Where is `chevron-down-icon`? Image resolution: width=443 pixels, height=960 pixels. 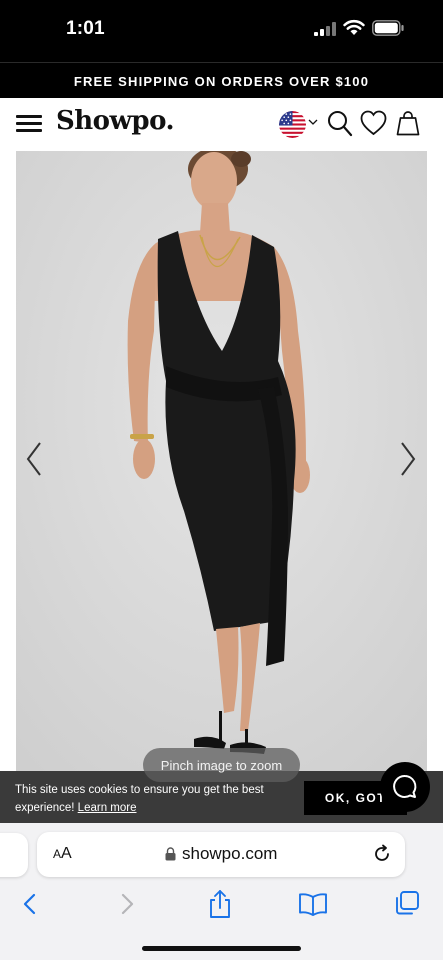
chevron-down-icon is located at coordinates (313, 122).